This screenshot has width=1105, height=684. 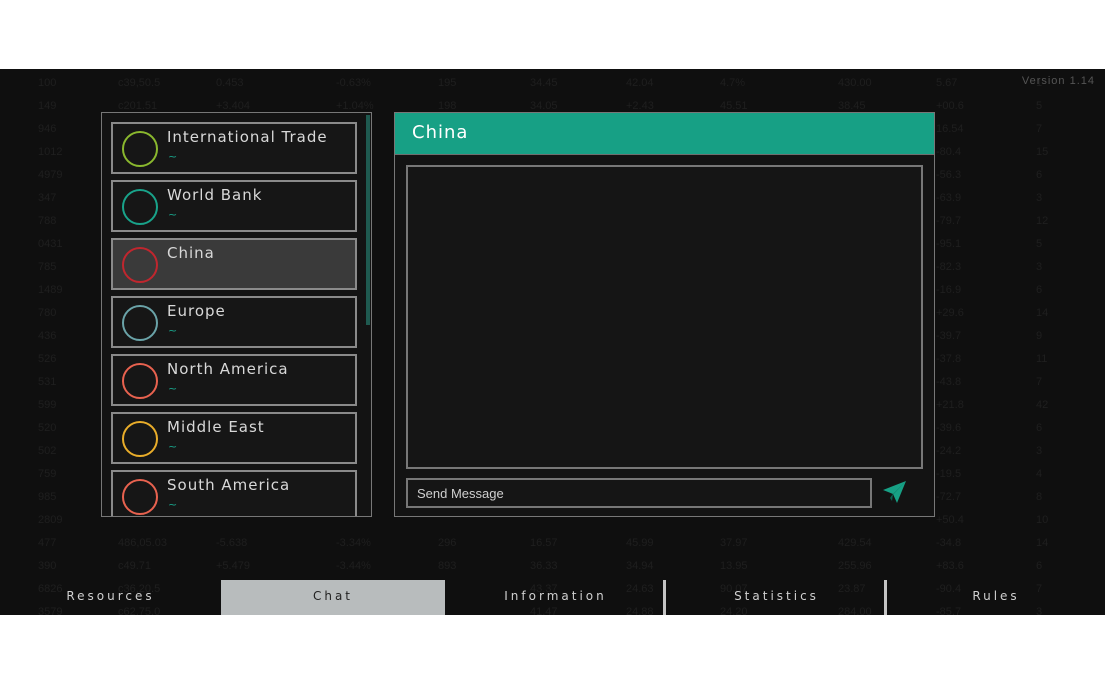 What do you see at coordinates (734, 566) in the screenshot?
I see `background-grid-cell: 13.95` at bounding box center [734, 566].